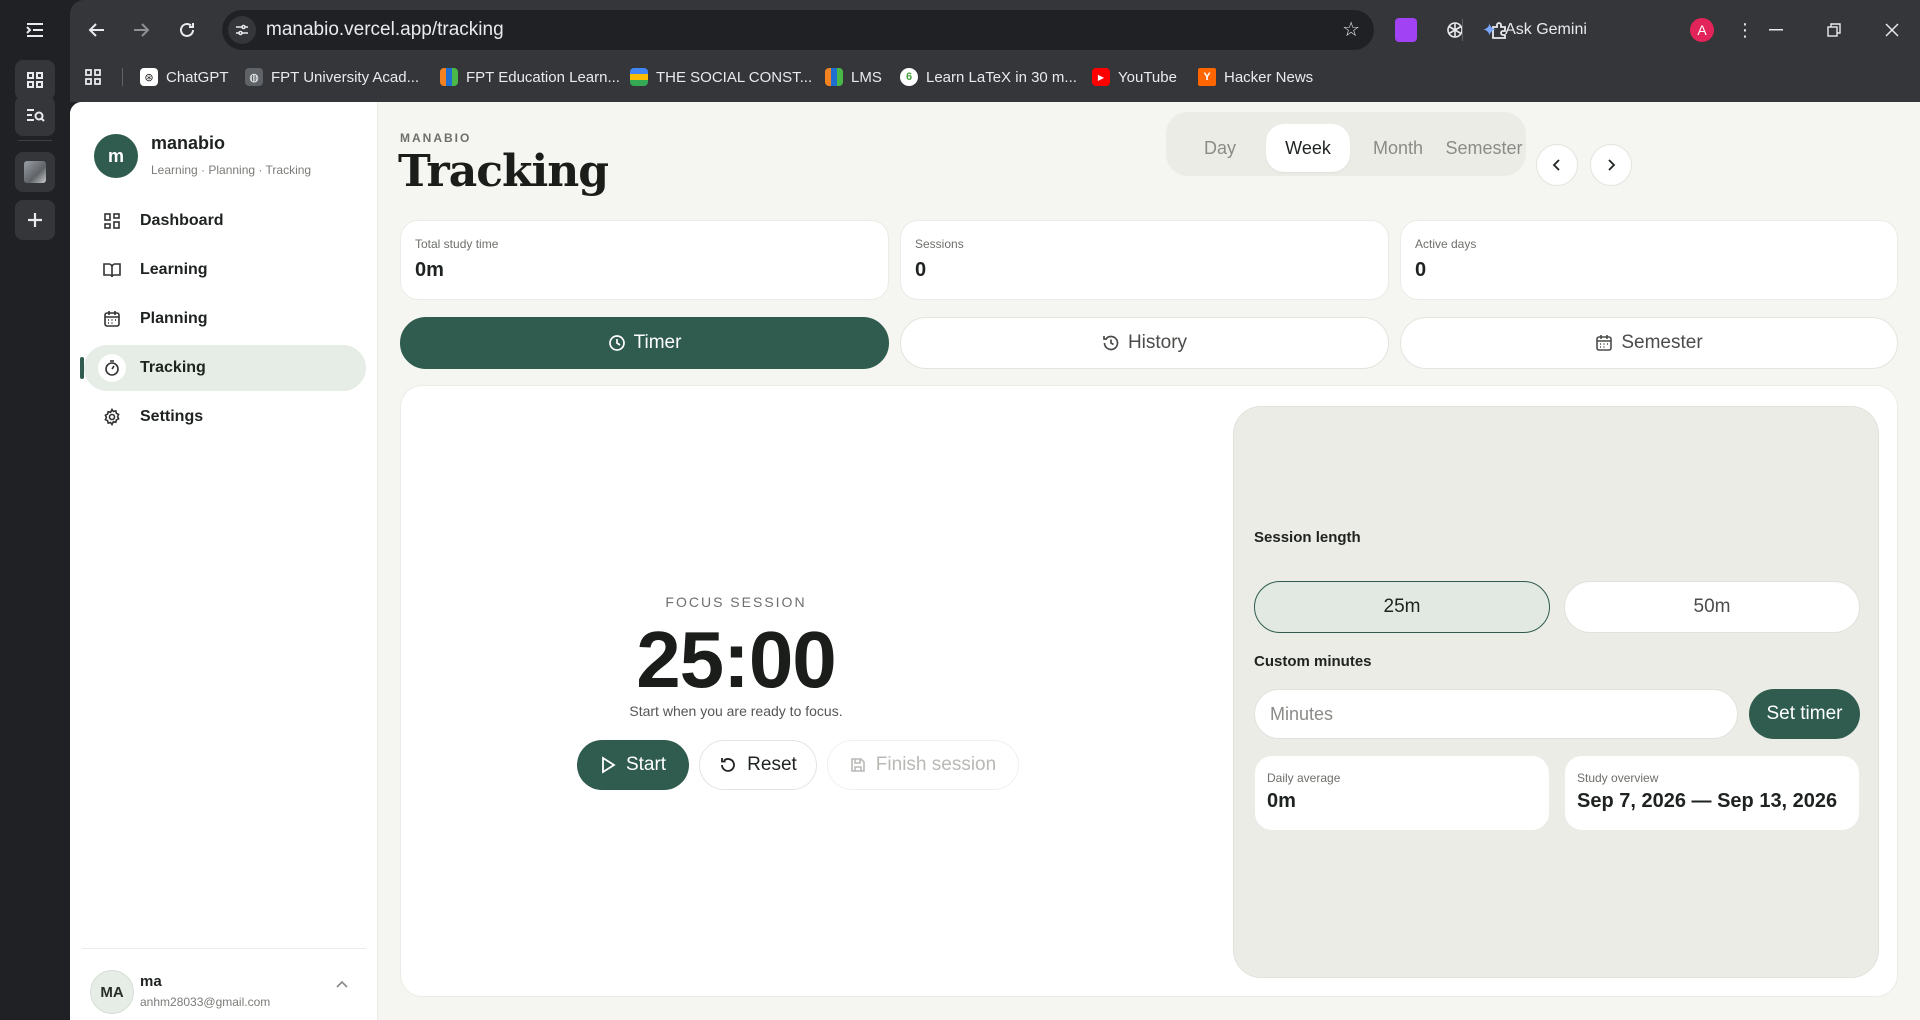 This screenshot has height=1020, width=1920. Describe the element at coordinates (772, 764) in the screenshot. I see `reset-label: Reset` at that location.